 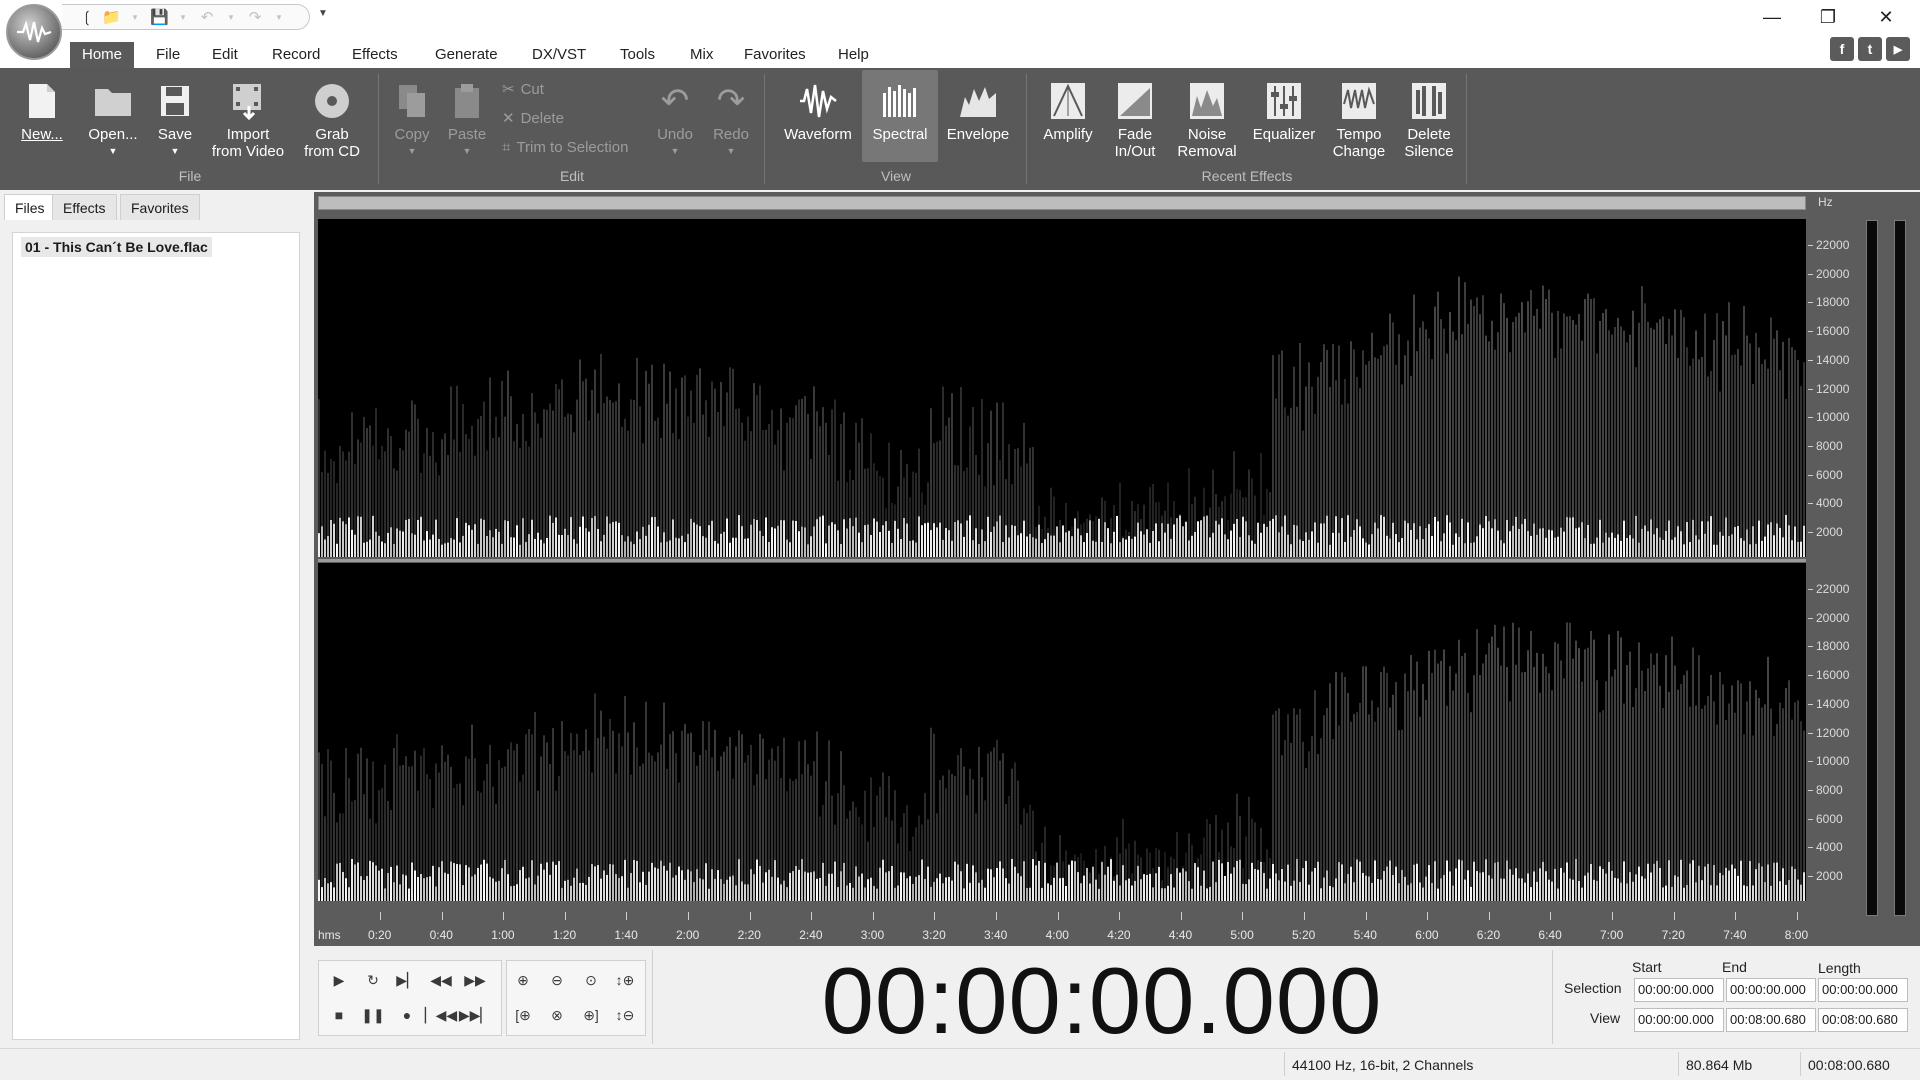 What do you see at coordinates (978, 118) in the screenshot?
I see `envelope-view-button: Envelope` at bounding box center [978, 118].